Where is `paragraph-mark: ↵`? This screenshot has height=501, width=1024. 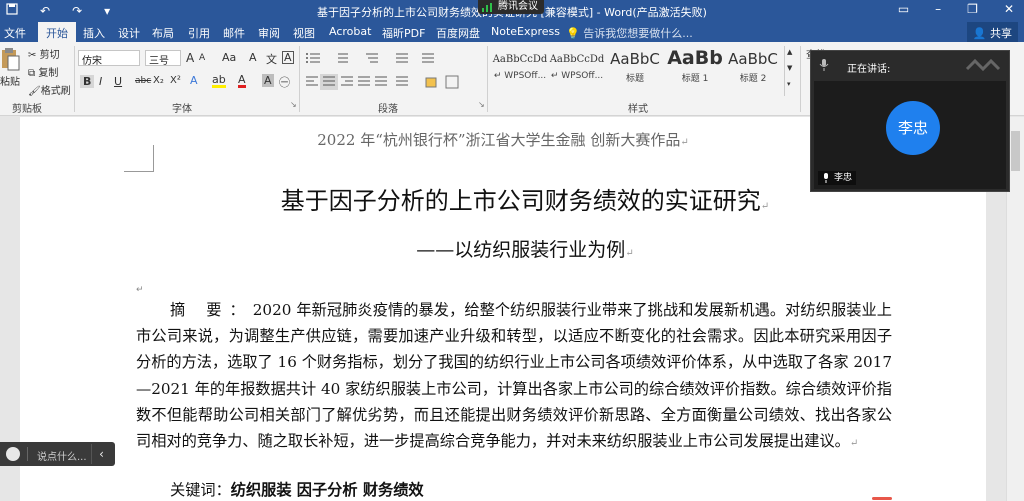 paragraph-mark: ↵ is located at coordinates (140, 290).